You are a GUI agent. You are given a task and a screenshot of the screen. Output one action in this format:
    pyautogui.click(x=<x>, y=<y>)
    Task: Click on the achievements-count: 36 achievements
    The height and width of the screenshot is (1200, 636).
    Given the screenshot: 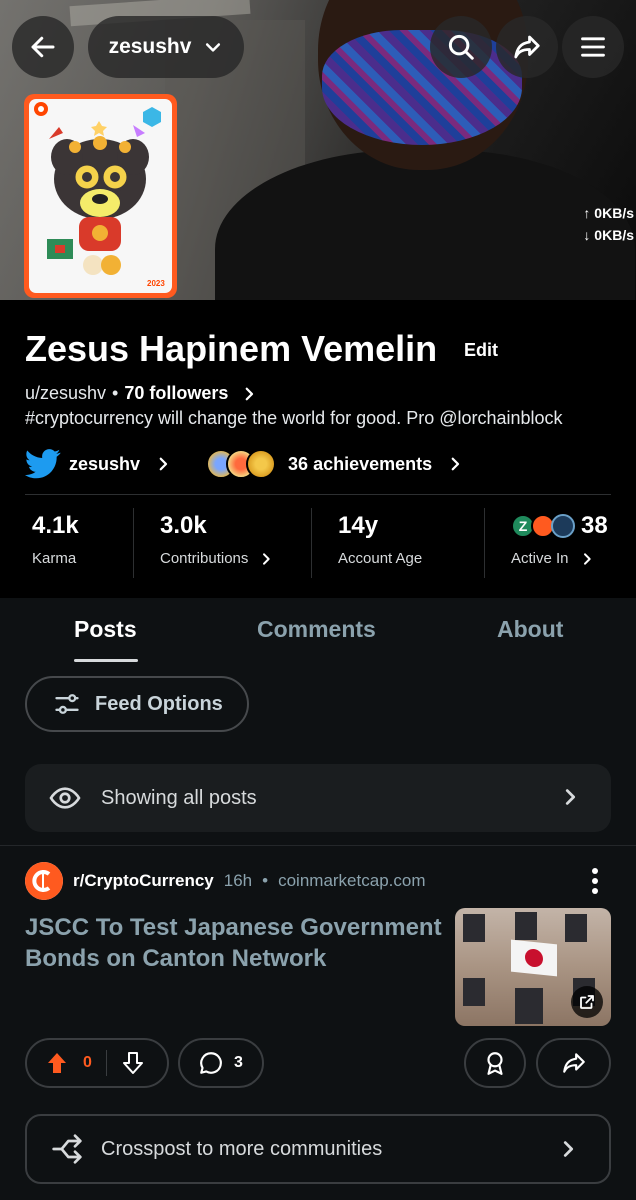 What is the action you would take?
    pyautogui.click(x=360, y=463)
    